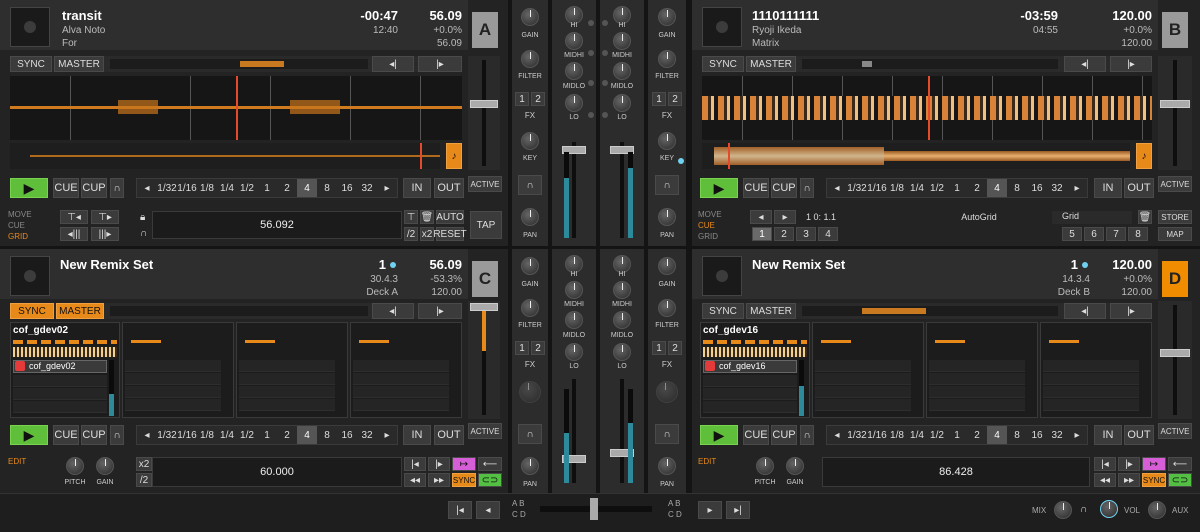 This screenshot has height=532, width=1200. What do you see at coordinates (417, 435) in the screenshot?
I see `deck-c-in-button: IN` at bounding box center [417, 435].